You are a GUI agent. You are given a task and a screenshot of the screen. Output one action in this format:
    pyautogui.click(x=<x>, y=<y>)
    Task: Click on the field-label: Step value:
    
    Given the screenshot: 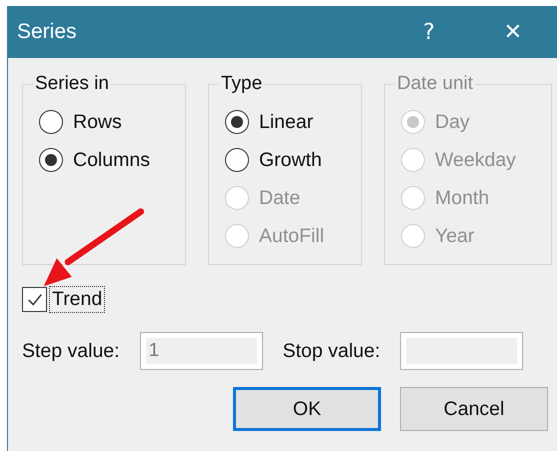 What is the action you would take?
    pyautogui.click(x=71, y=351)
    